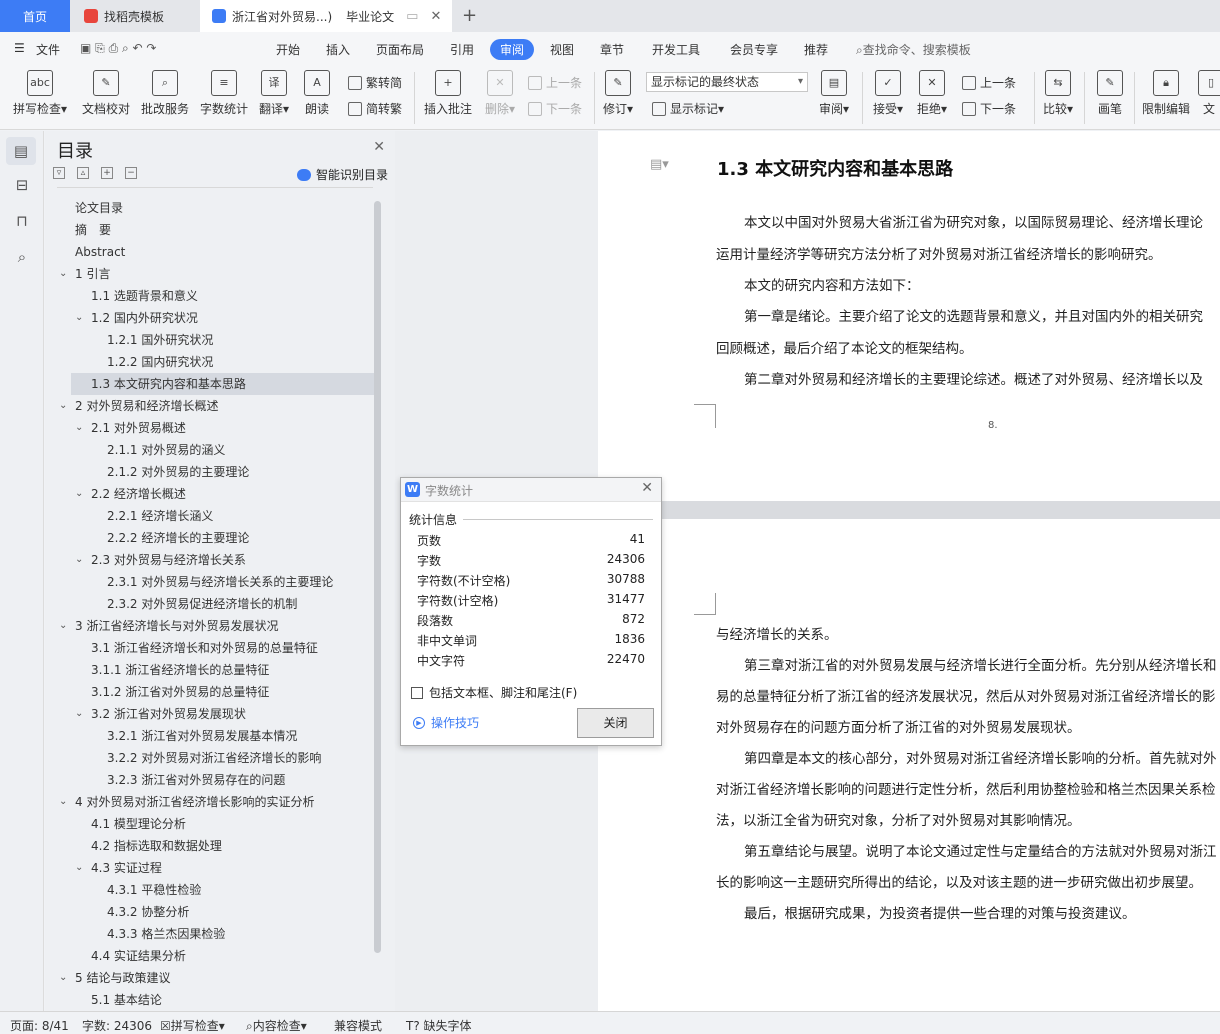 The image size is (1220, 1034). Describe the element at coordinates (40, 93) in the screenshot. I see `spell-check-button: abc 拼写检查▾` at that location.